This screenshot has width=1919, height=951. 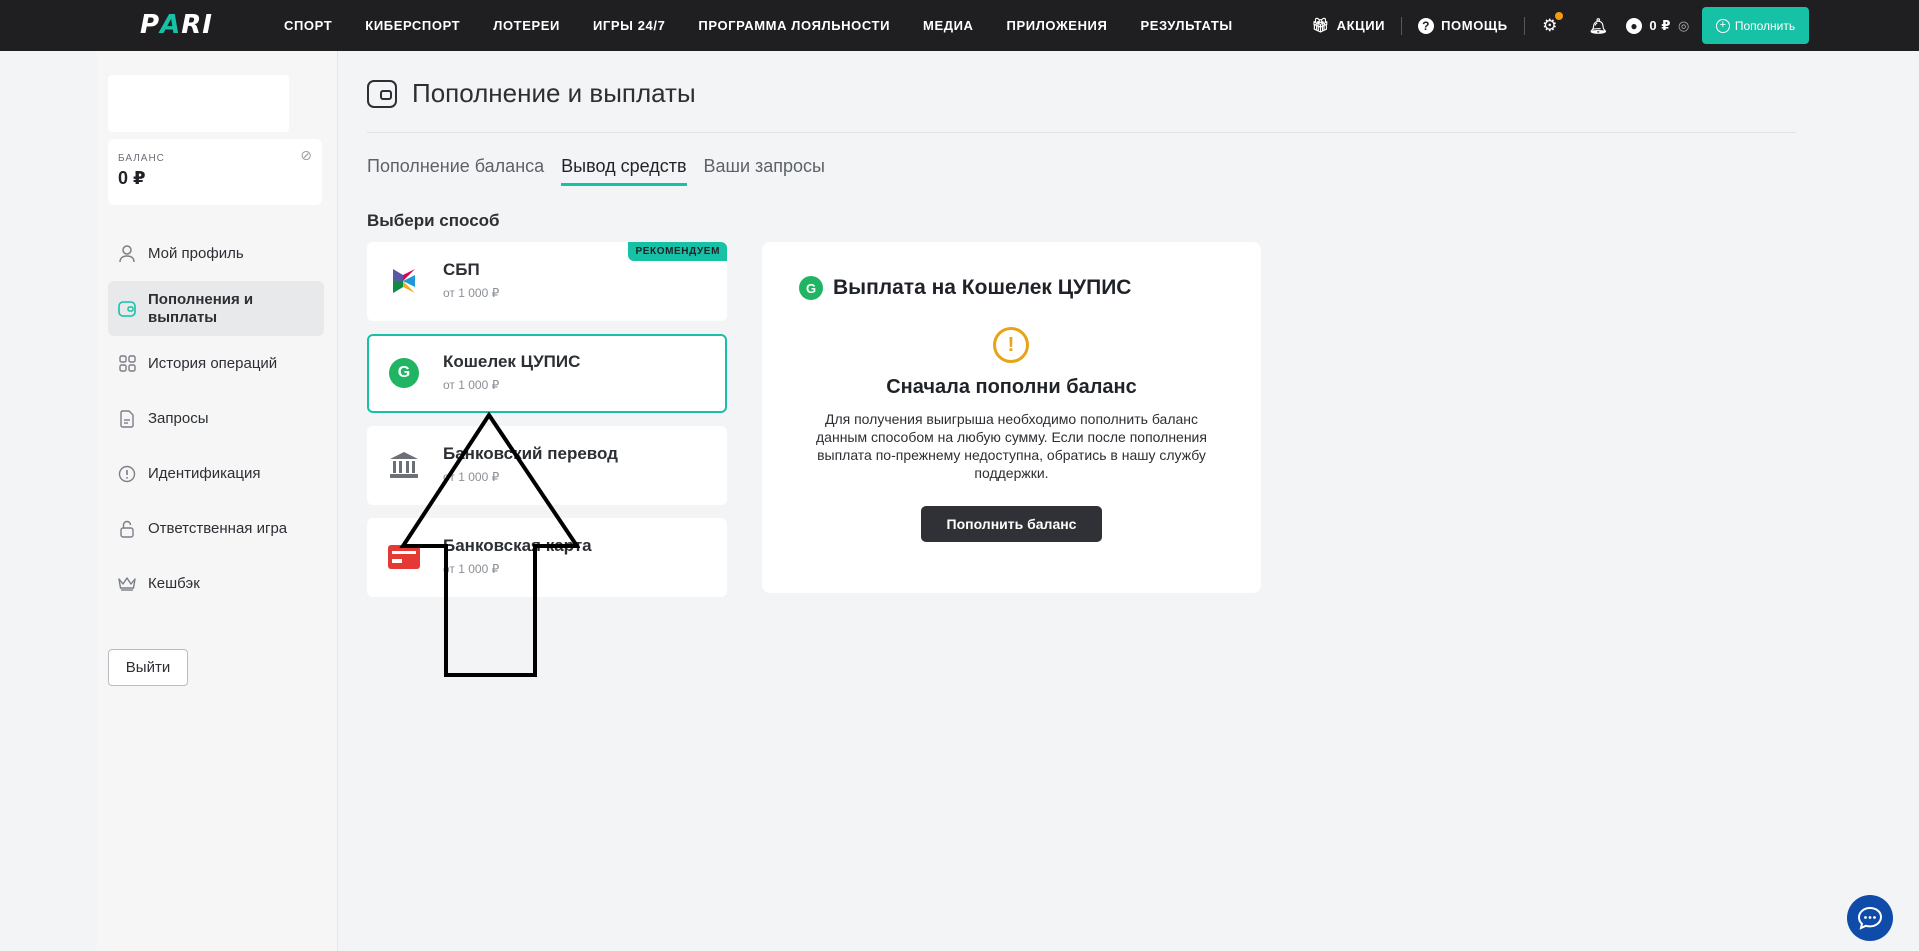 What do you see at coordinates (461, 269) in the screenshot?
I see `method-name: СБП` at bounding box center [461, 269].